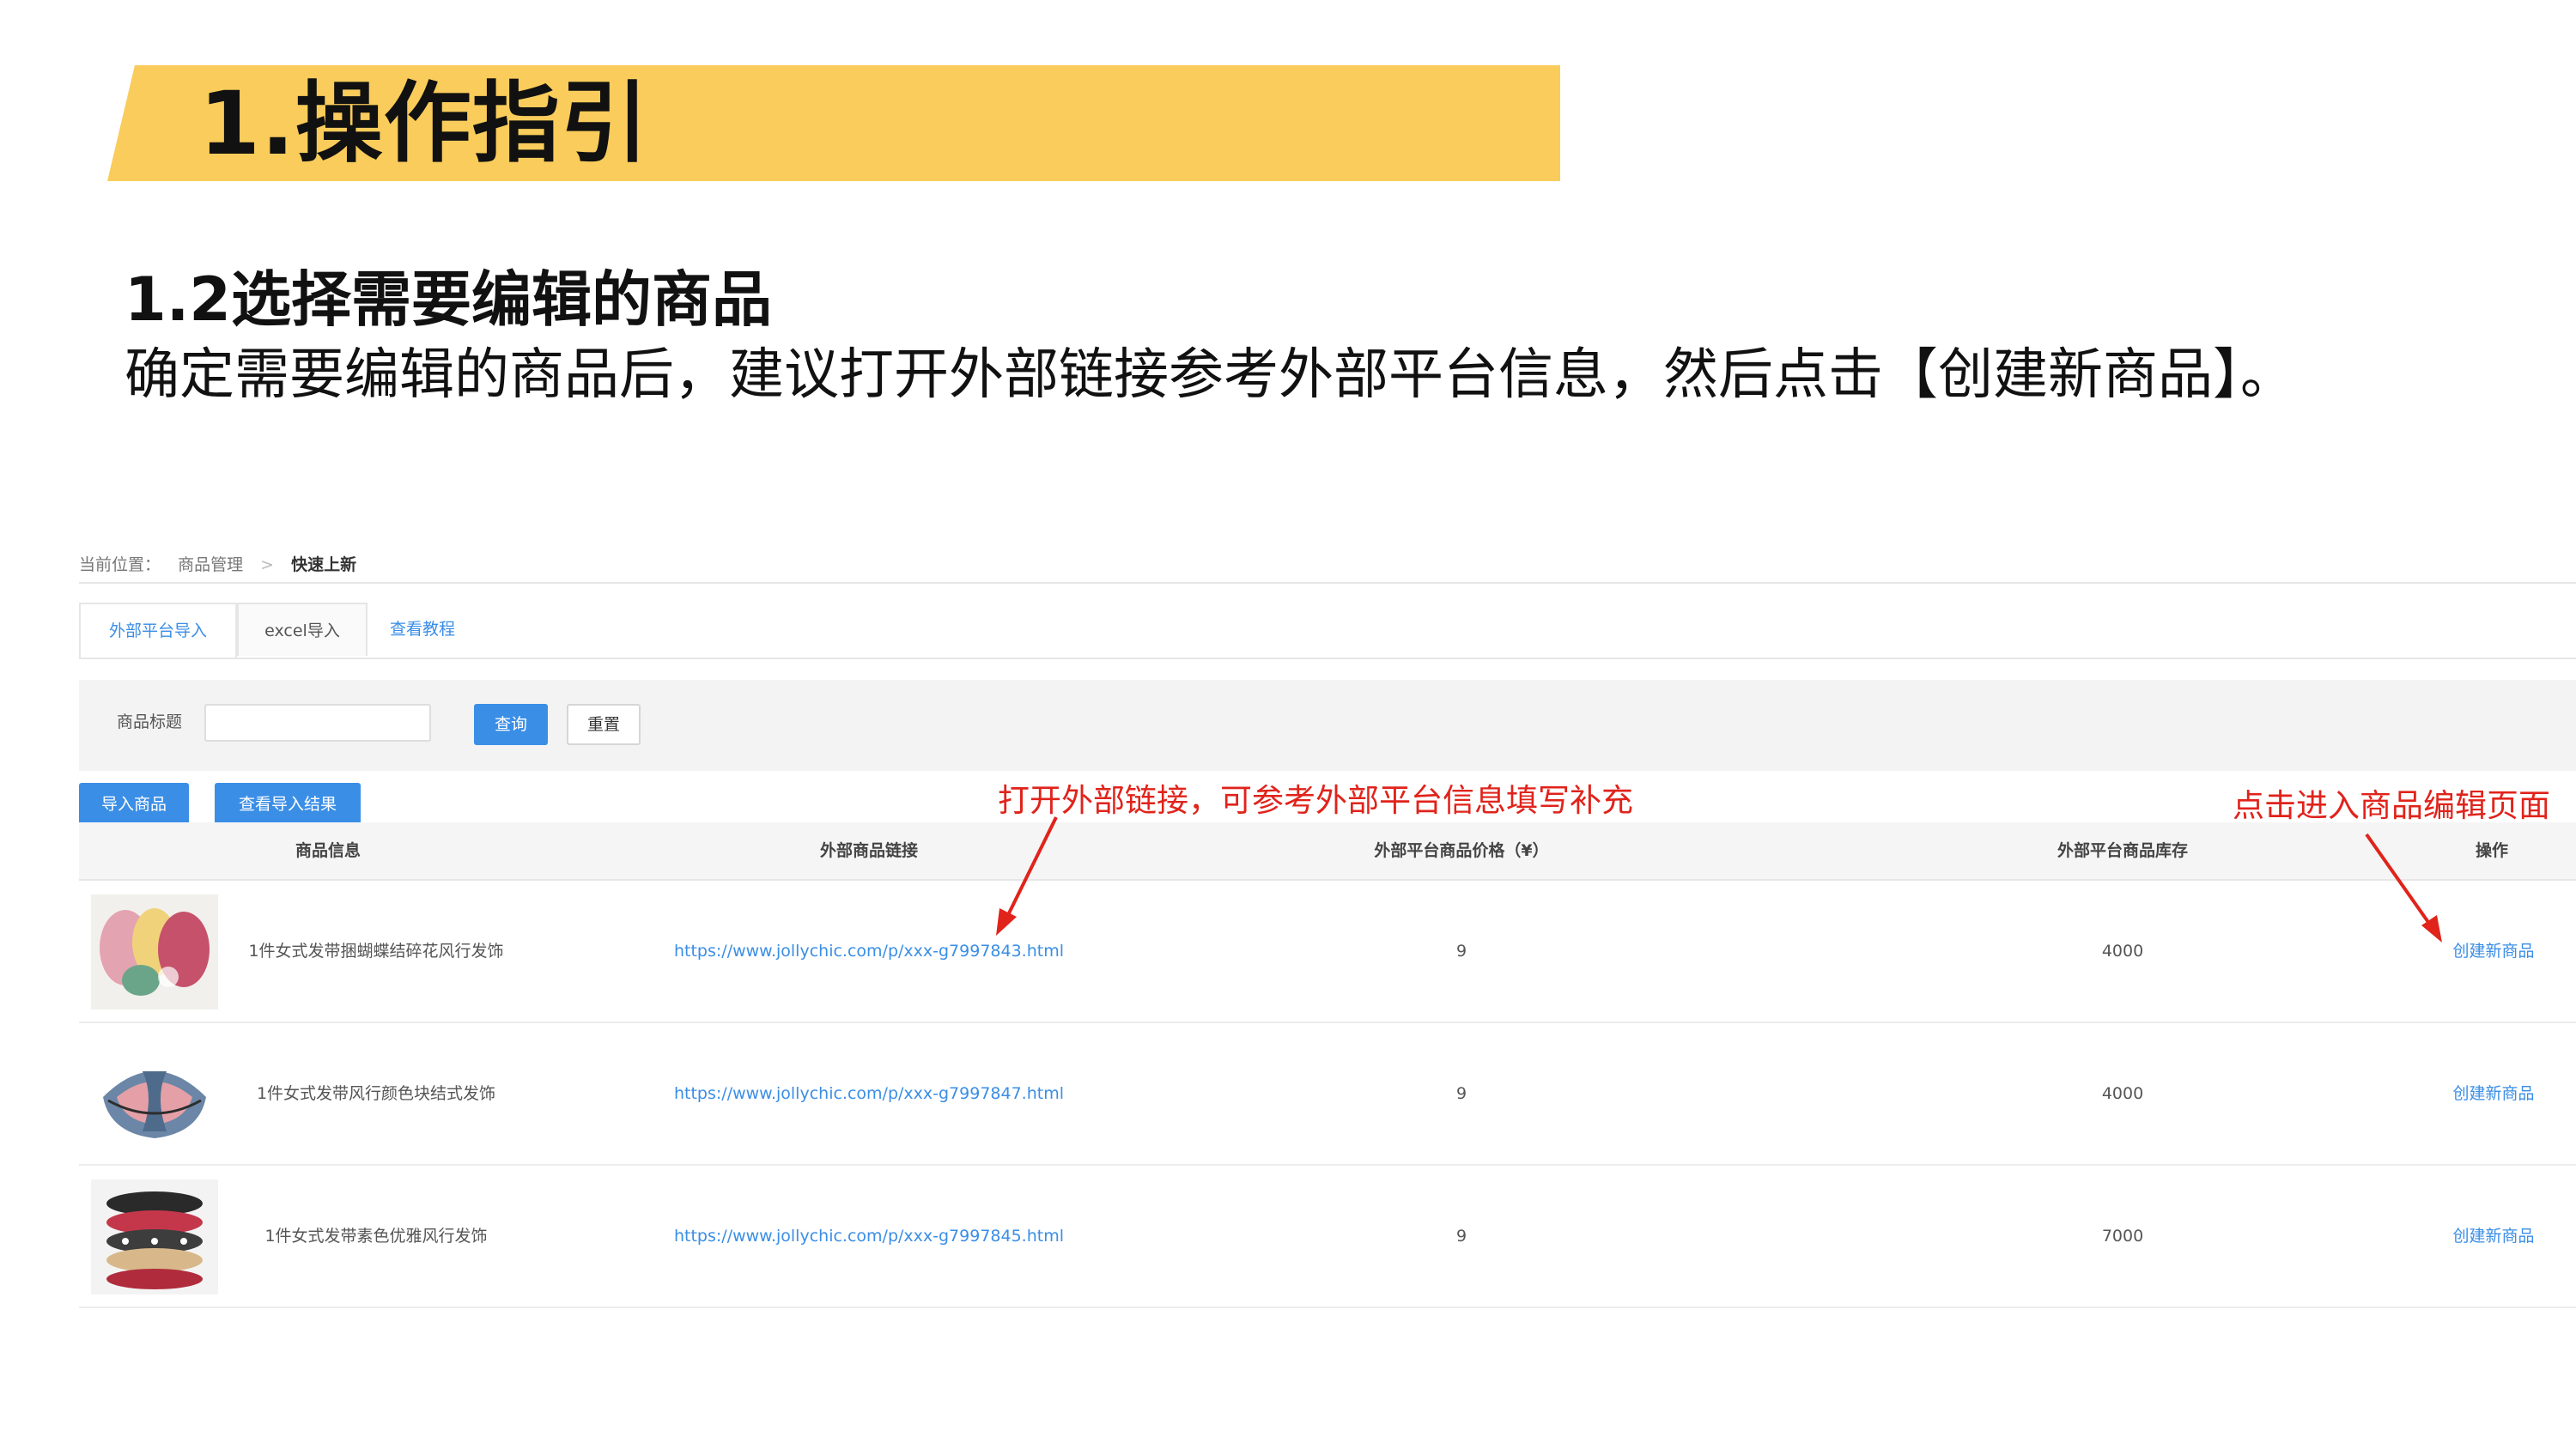 The height and width of the screenshot is (1449, 2576). Describe the element at coordinates (1210, 375) in the screenshot. I see `slide-description: 确定需要编辑的商品后，建议打开外部链接参考外部平台信息，然后点击【创建新商品】。` at that location.